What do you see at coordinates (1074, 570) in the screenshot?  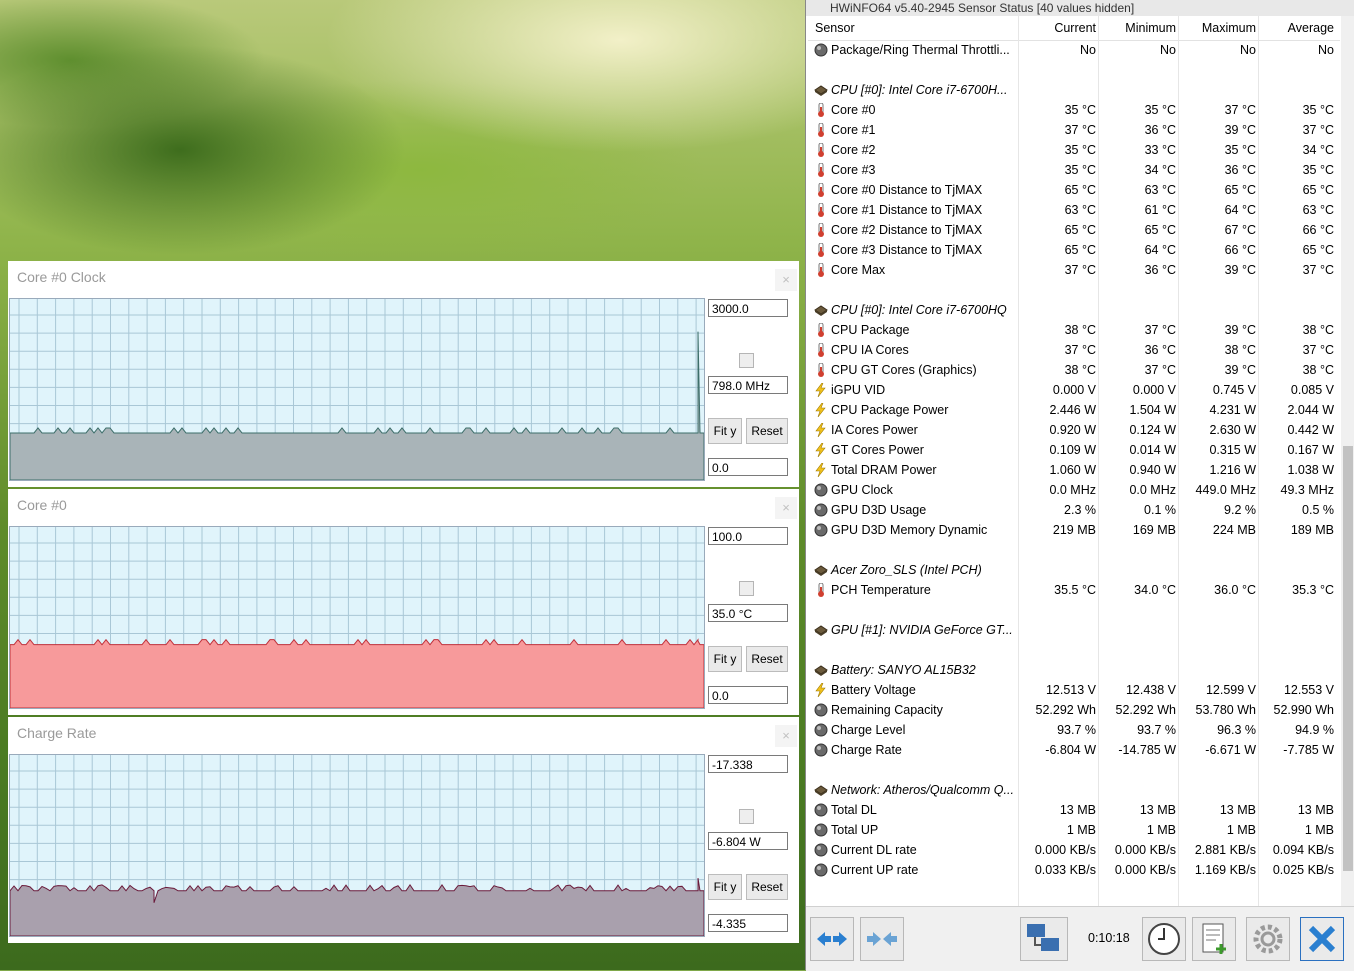 I see `sensor-group-row: Acer Zoro_SLS (Intel PCH)` at bounding box center [1074, 570].